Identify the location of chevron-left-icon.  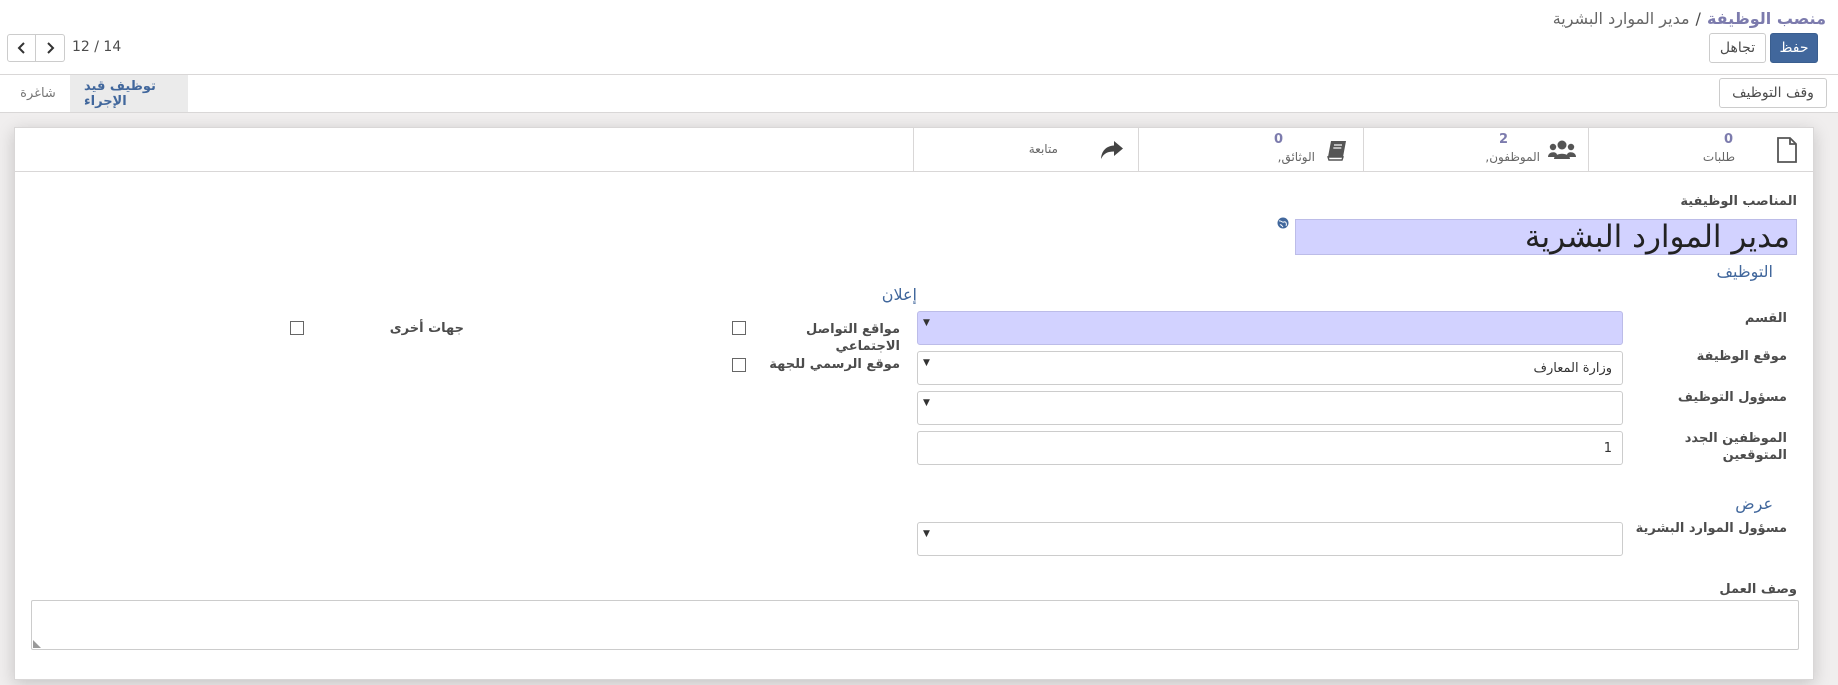
(21, 48).